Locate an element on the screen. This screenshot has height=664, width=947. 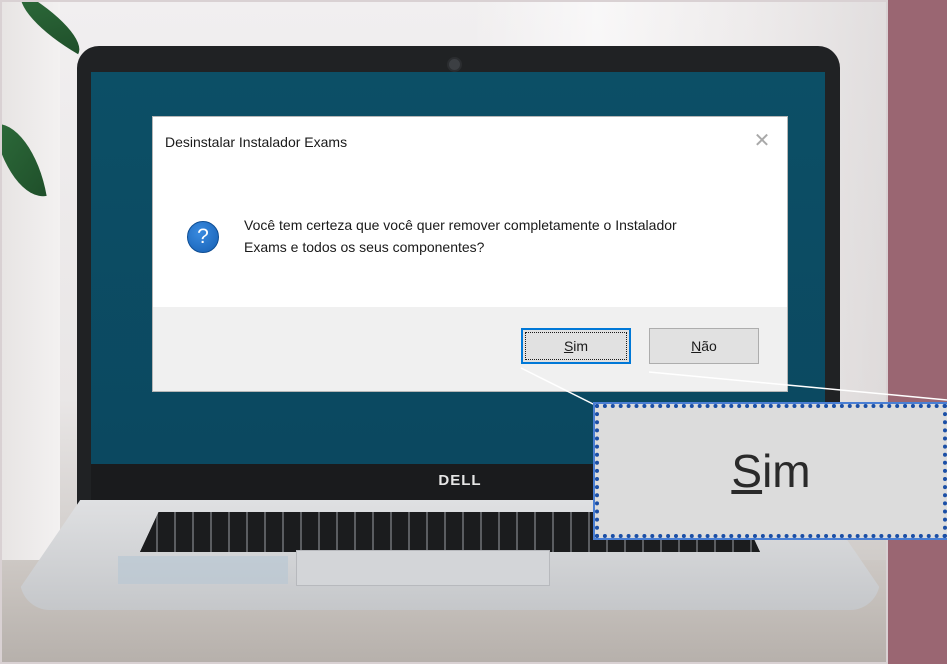
wall is located at coordinates (30, 280).